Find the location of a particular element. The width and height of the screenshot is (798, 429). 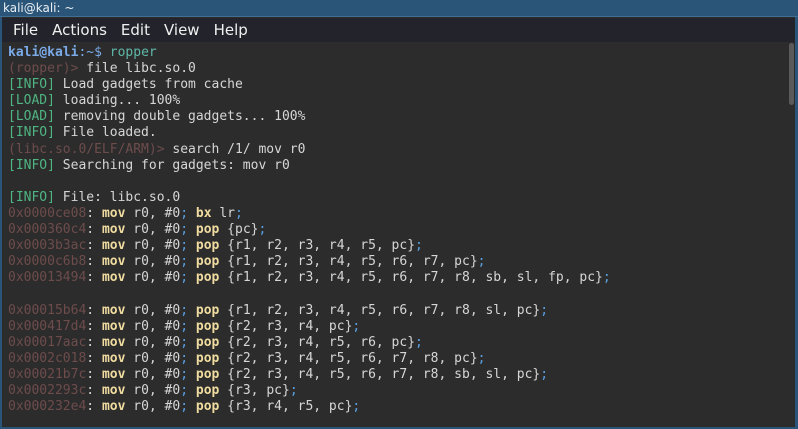

terminal-line: [INFO] Searching for gadgets: mov r0 is located at coordinates (398, 166).